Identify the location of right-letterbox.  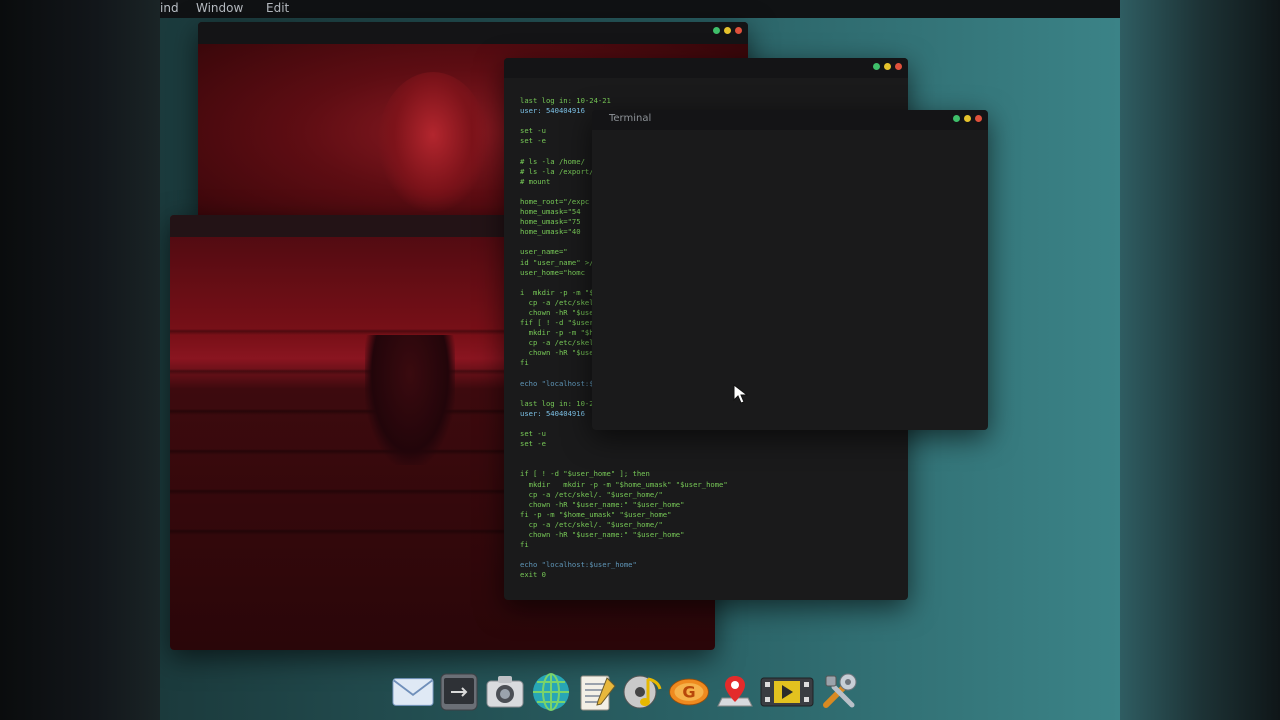
(1200, 360).